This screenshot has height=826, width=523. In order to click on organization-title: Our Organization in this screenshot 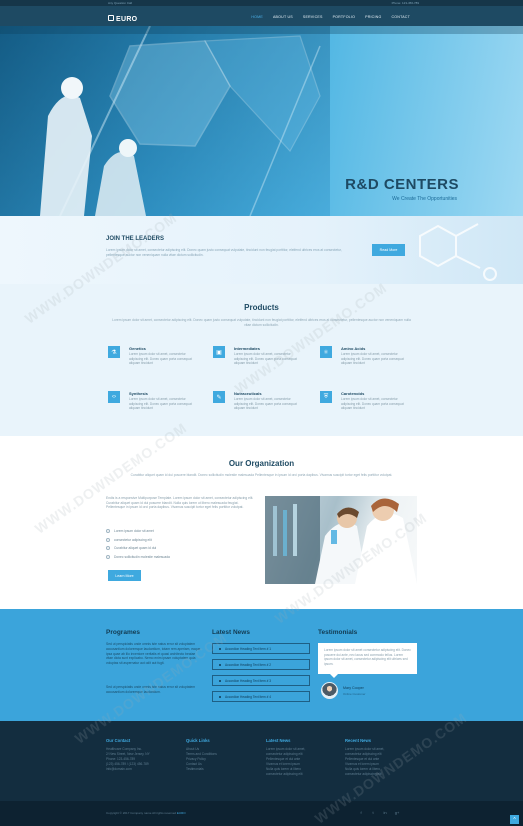, I will do `click(261, 463)`.